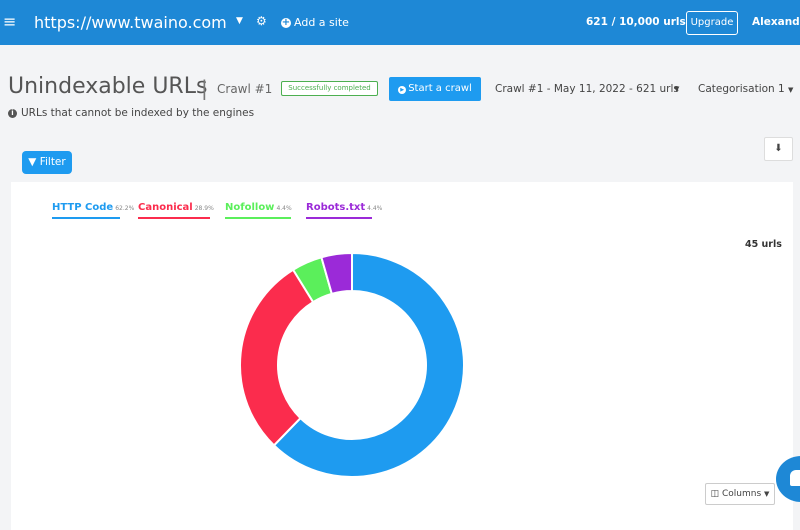 The image size is (800, 530). I want to click on url-quota: 621 / 10,000 urls, so click(636, 22).